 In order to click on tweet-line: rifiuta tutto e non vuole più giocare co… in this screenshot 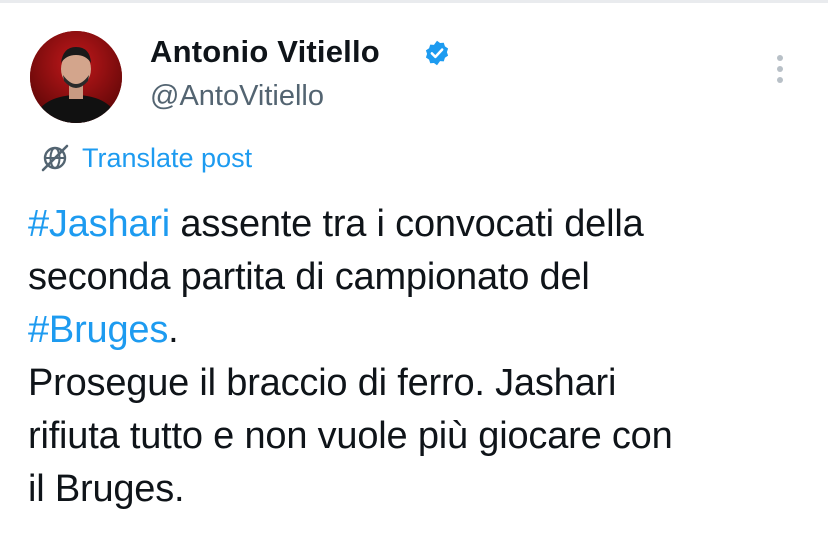, I will do `click(350, 436)`.